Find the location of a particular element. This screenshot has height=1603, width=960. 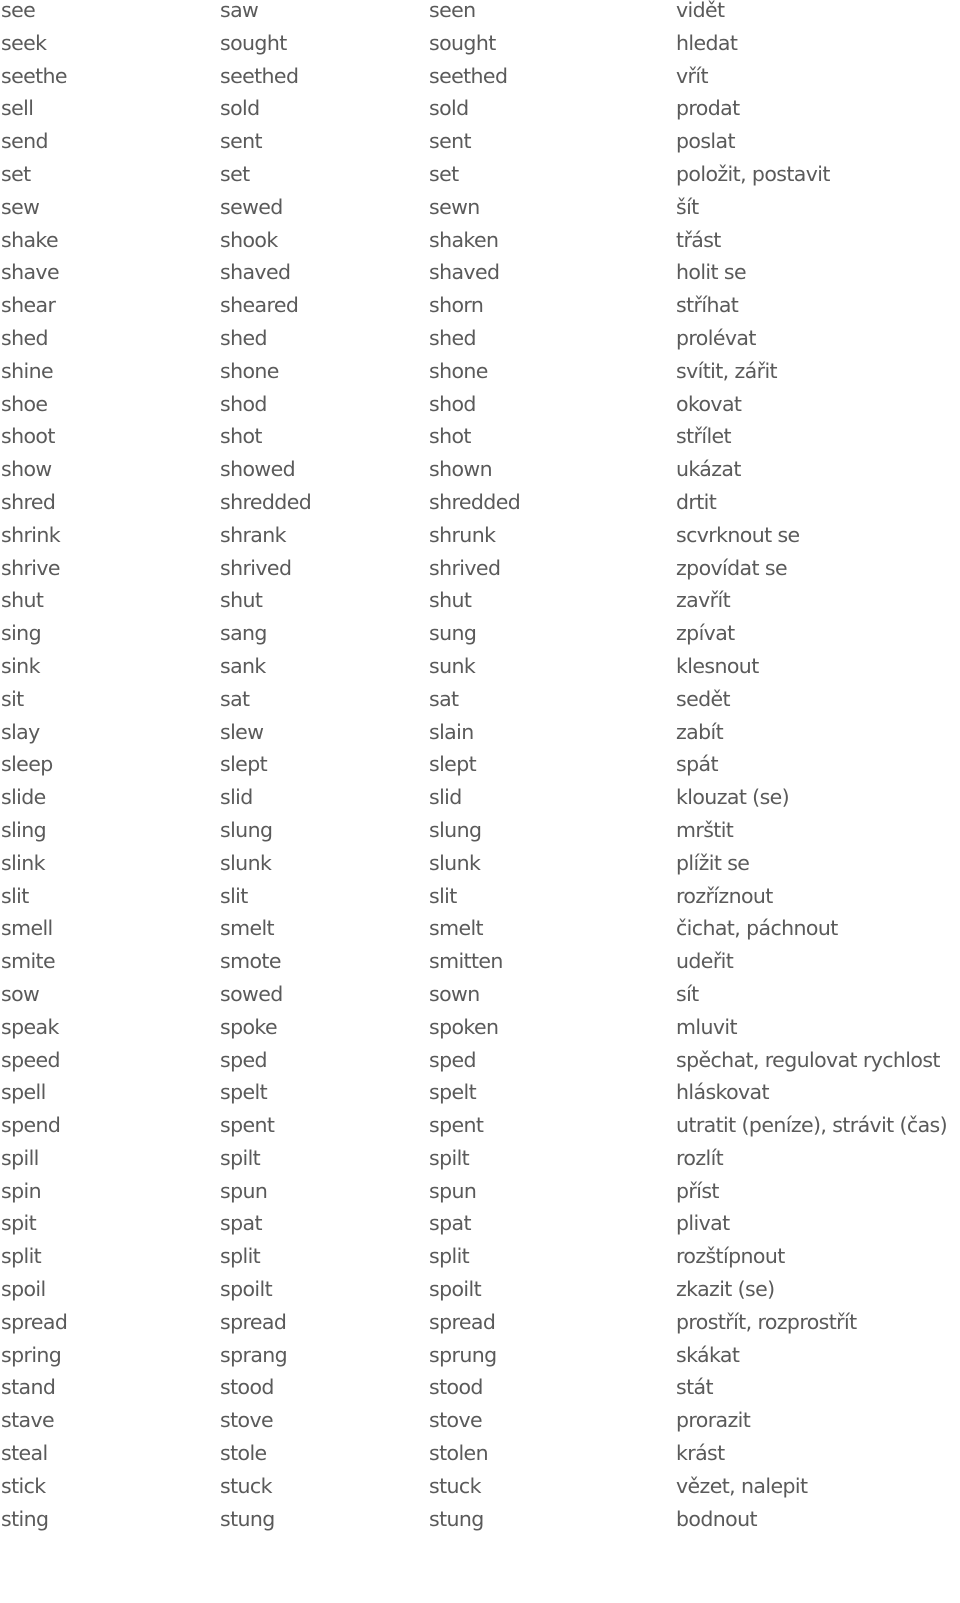

past-participle-cell: sent is located at coordinates (450, 141).